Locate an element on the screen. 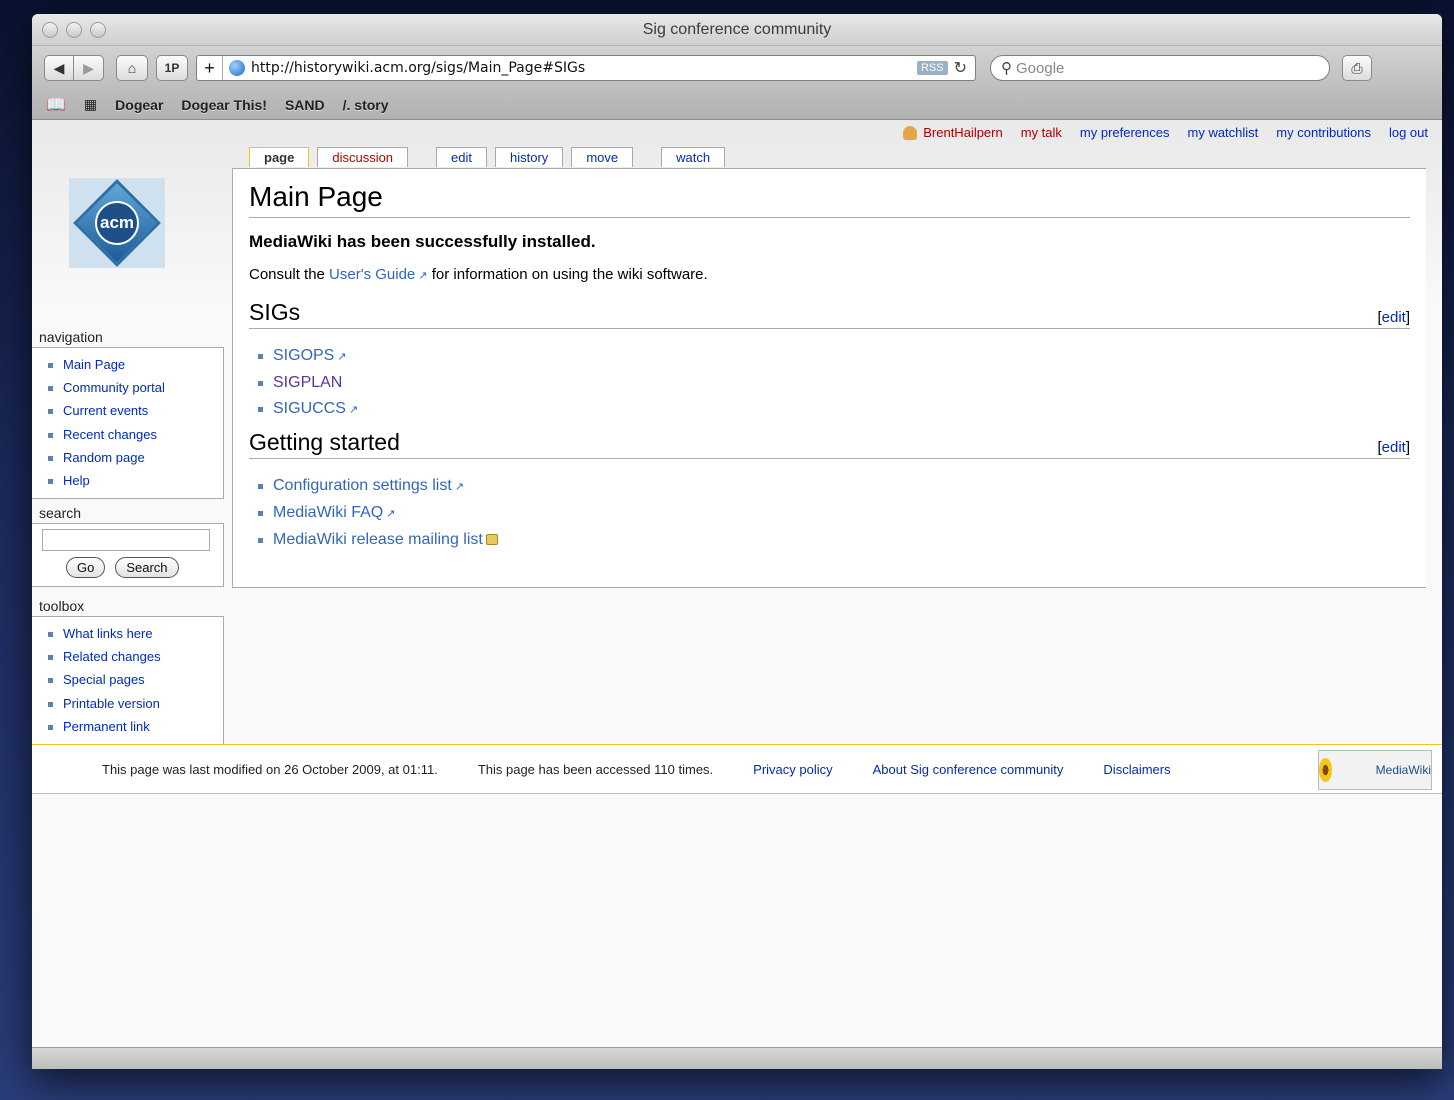  globe-icon is located at coordinates (237, 68).